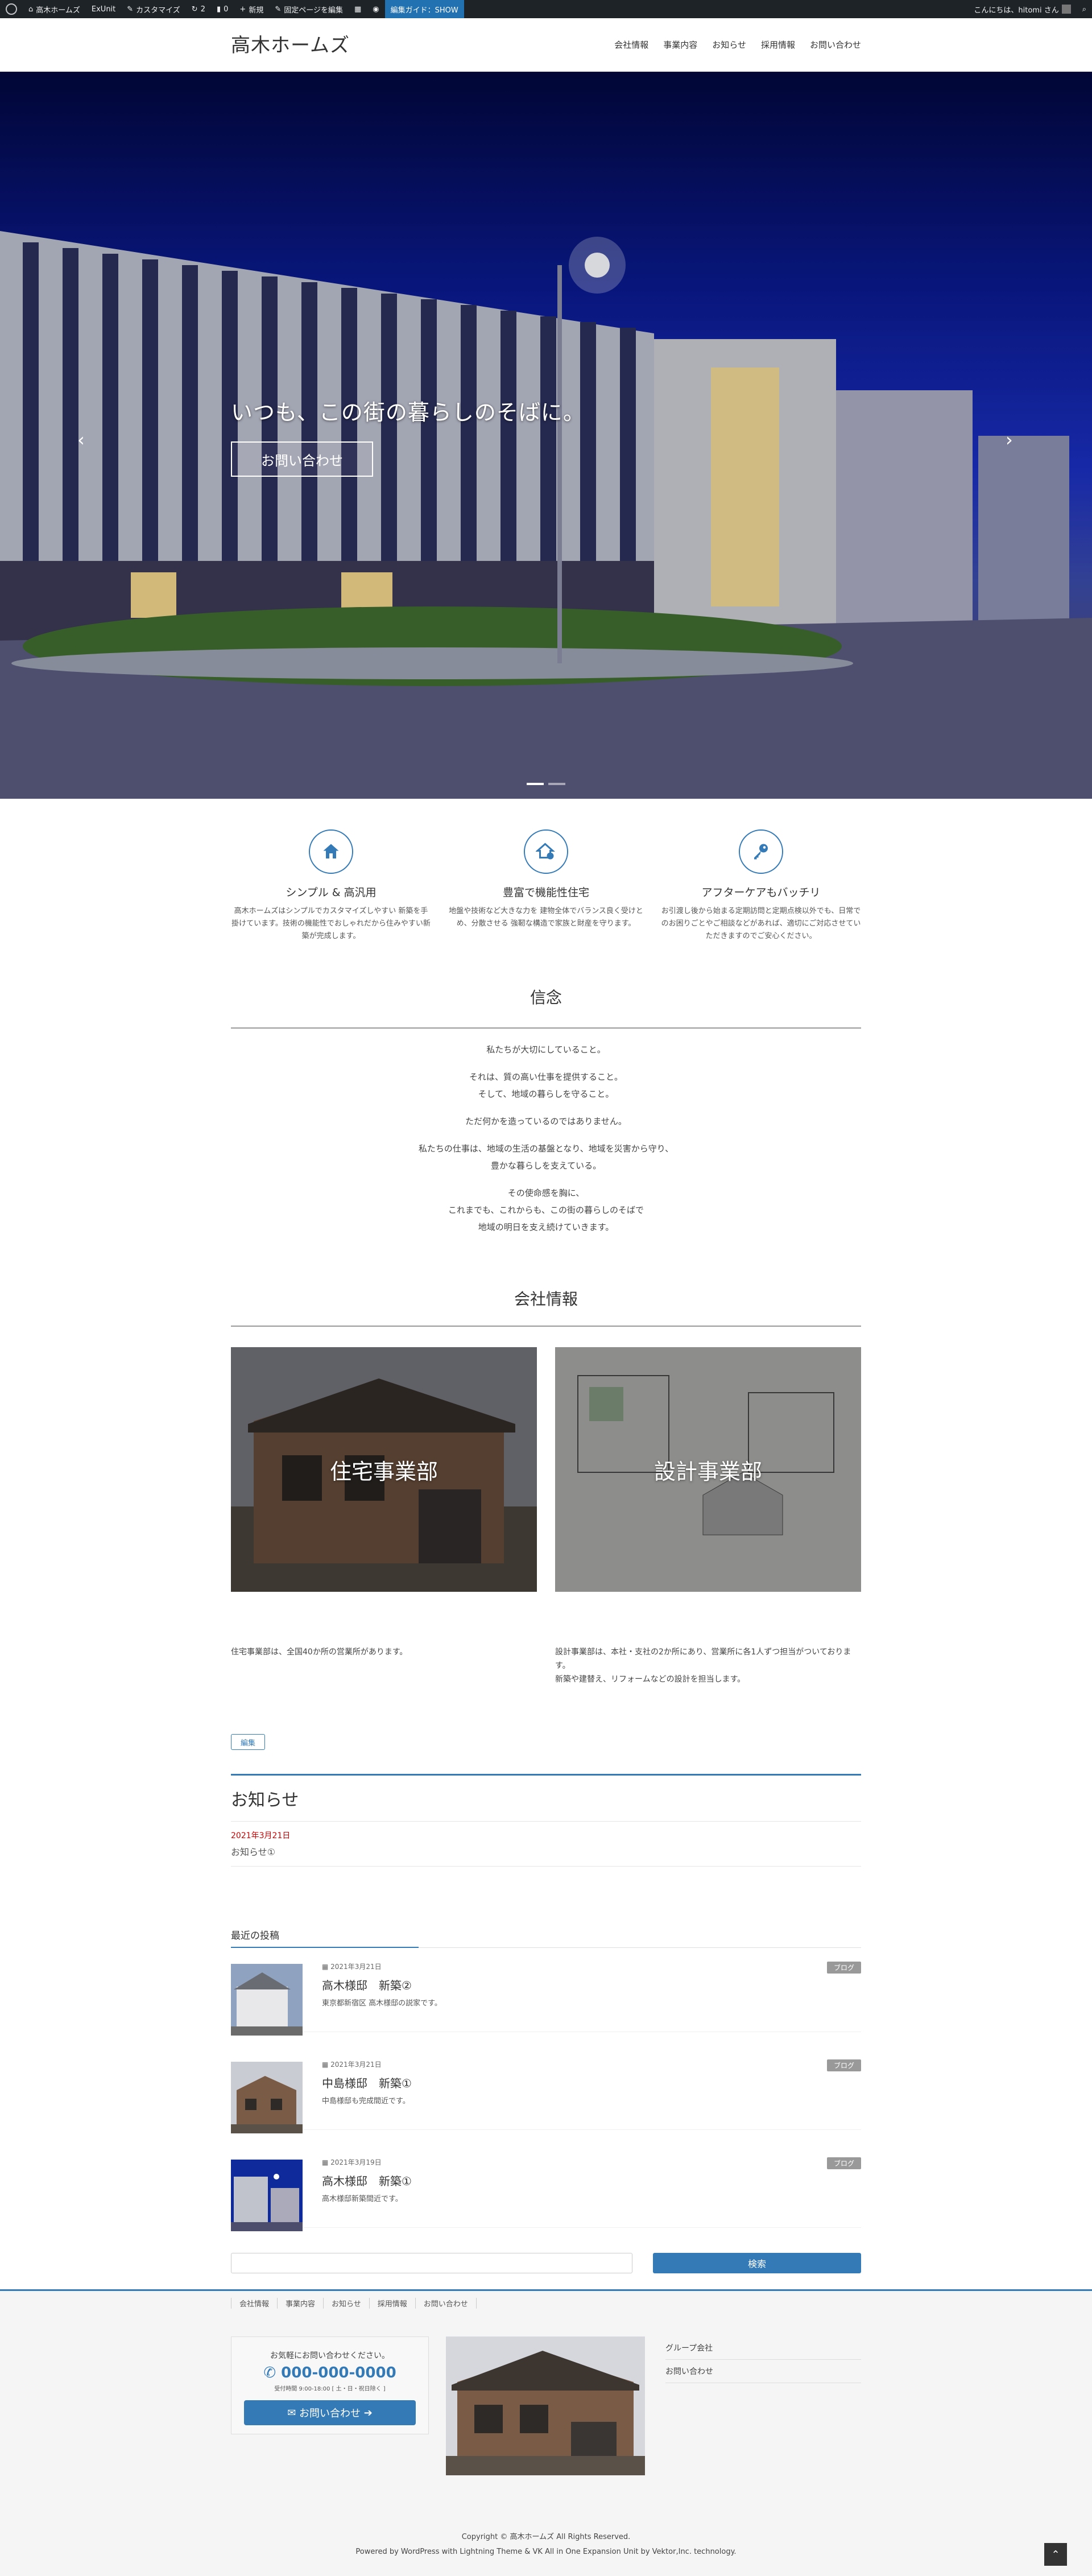 Image resolution: width=1092 pixels, height=2576 pixels. Describe the element at coordinates (261, 1836) in the screenshot. I see `news-date: 2021年3月21日` at that location.